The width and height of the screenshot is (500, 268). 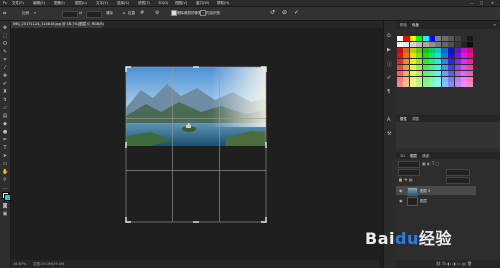 What do you see at coordinates (389, 36) in the screenshot?
I see `history-panel-icon: ⏲` at bounding box center [389, 36].